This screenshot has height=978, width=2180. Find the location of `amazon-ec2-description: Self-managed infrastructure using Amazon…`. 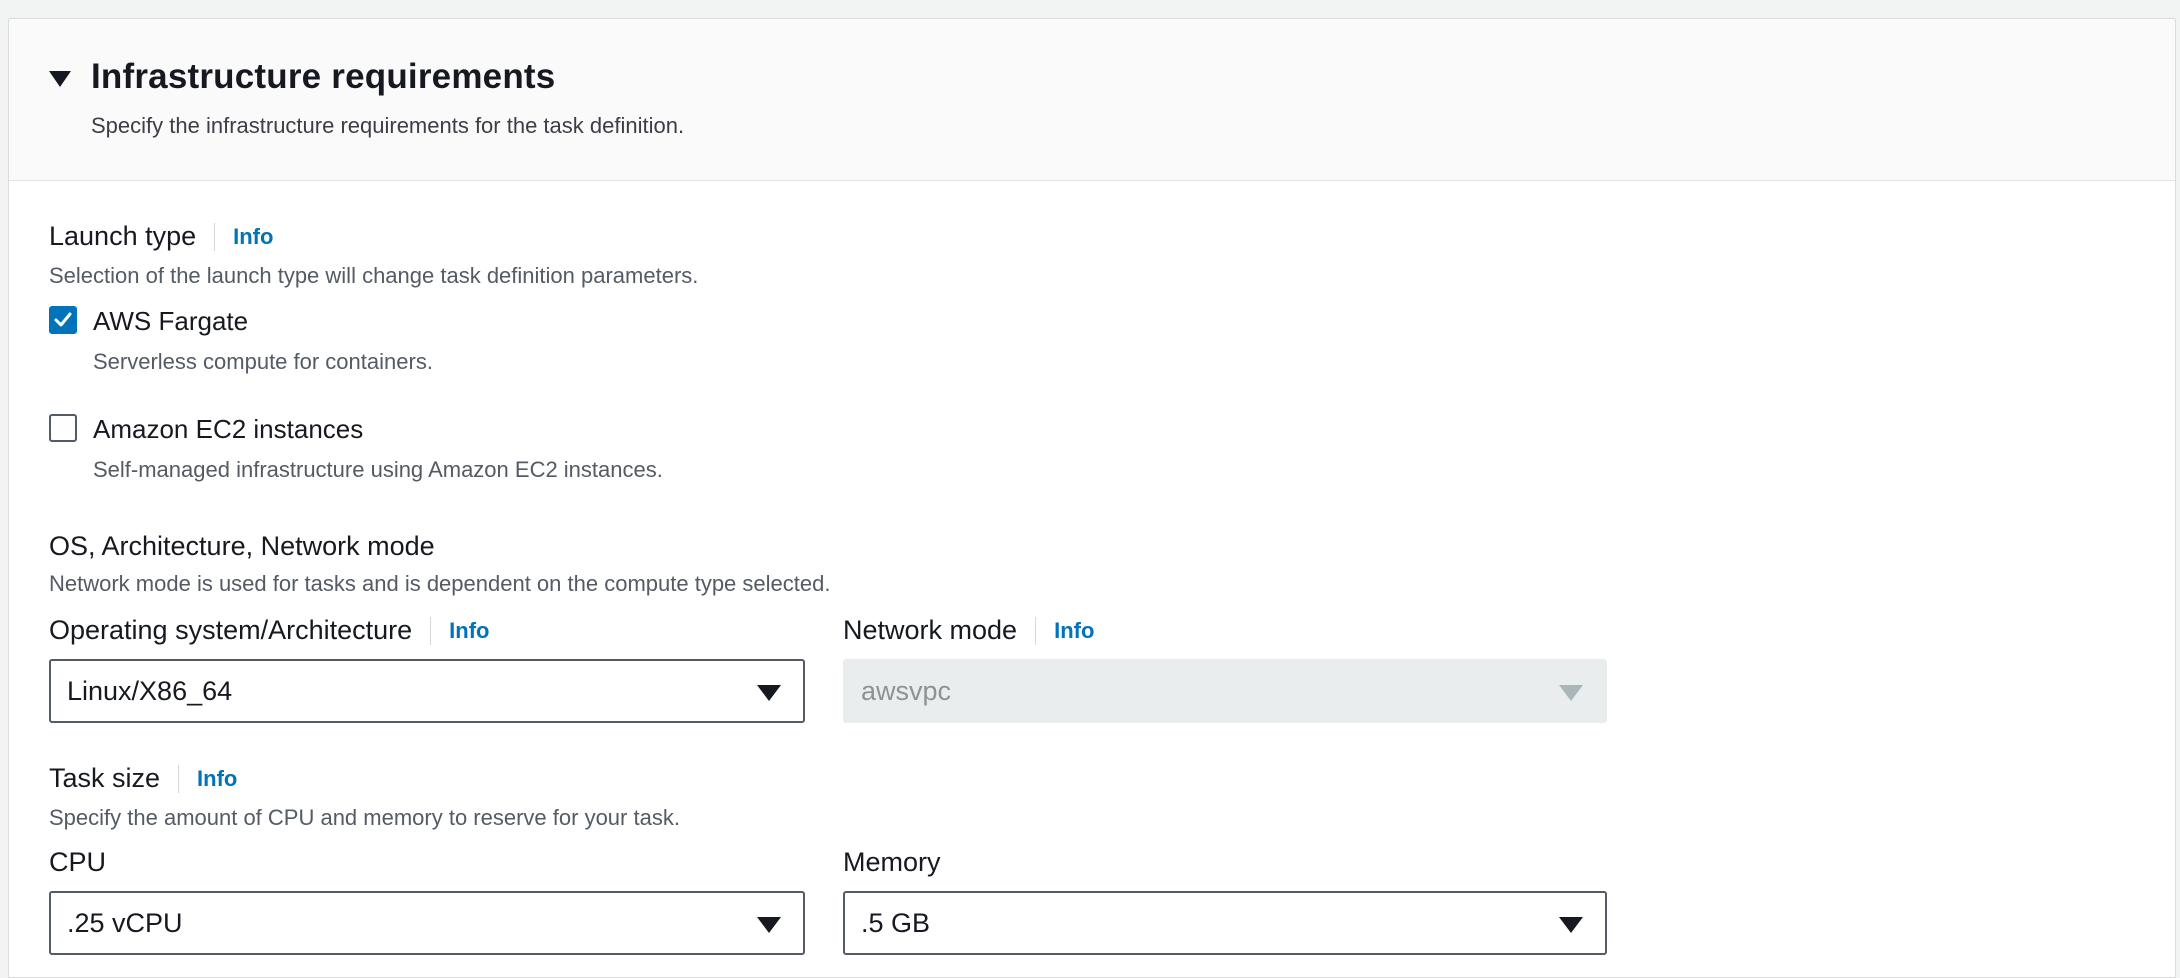

amazon-ec2-description: Self-managed infrastructure using Amazon… is located at coordinates (378, 469).